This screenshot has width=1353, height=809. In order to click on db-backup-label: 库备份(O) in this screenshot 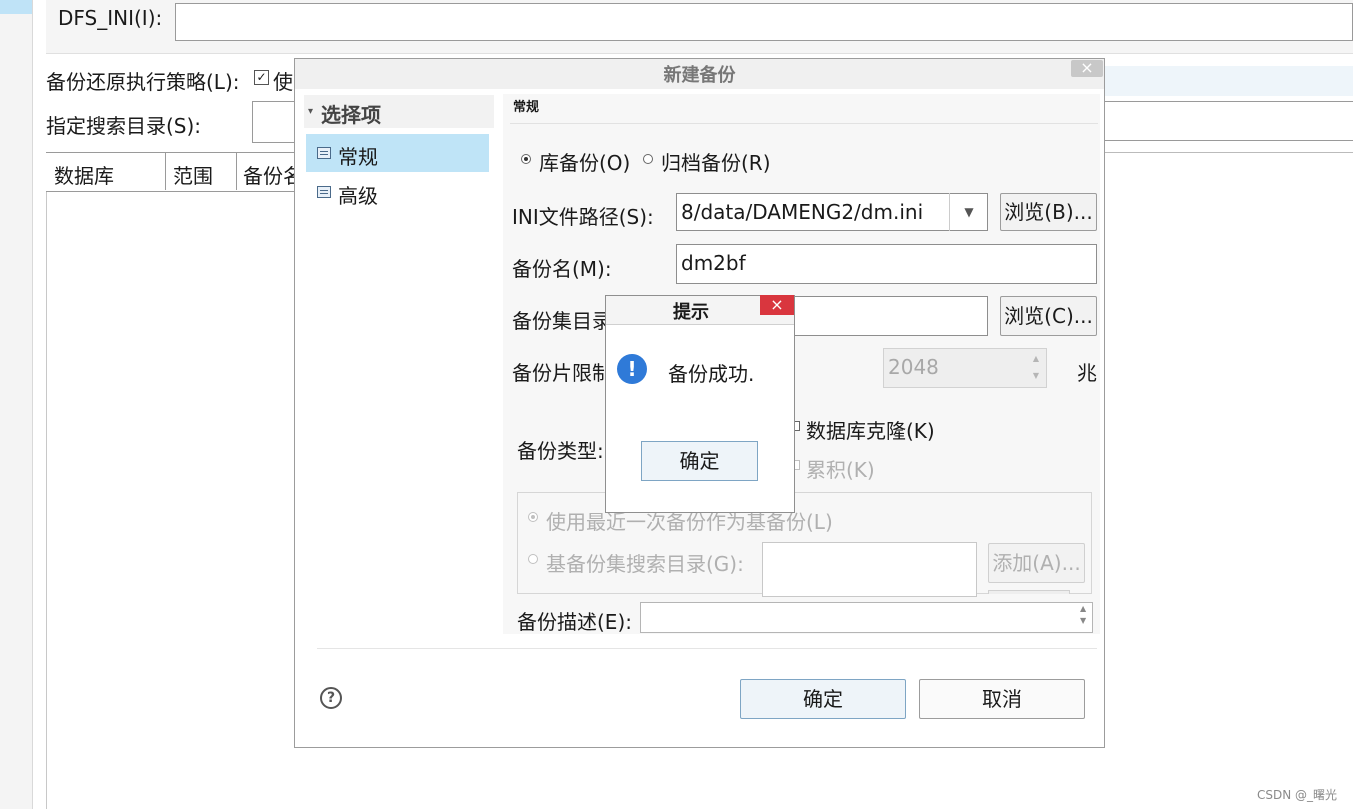, I will do `click(584, 161)`.